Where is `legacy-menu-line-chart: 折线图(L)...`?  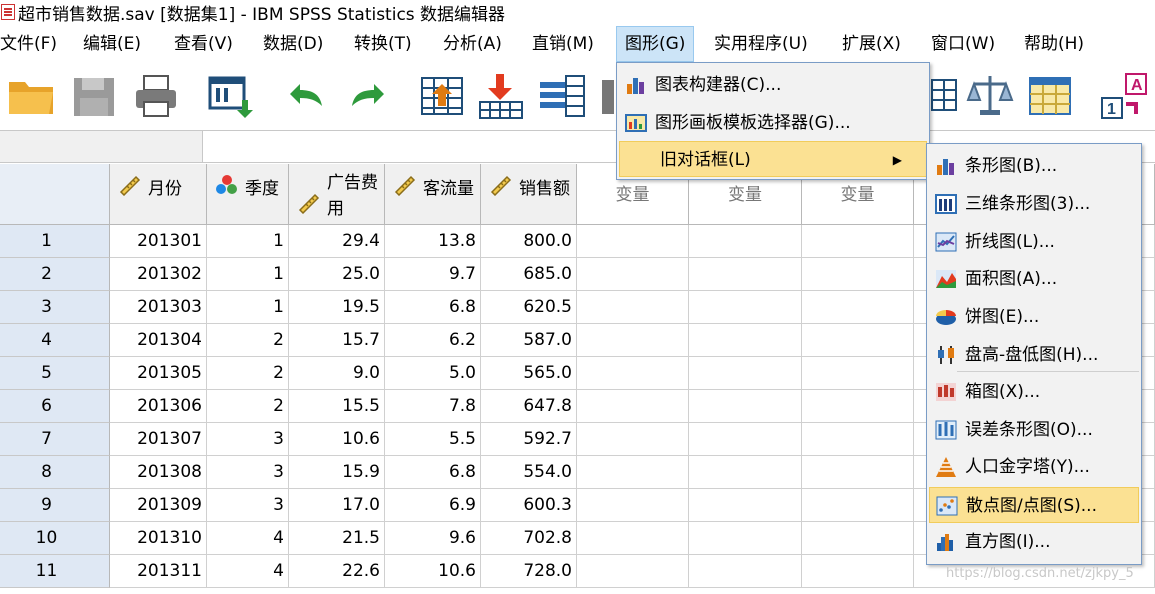
legacy-menu-line-chart: 折线图(L)... is located at coordinates (1034, 242).